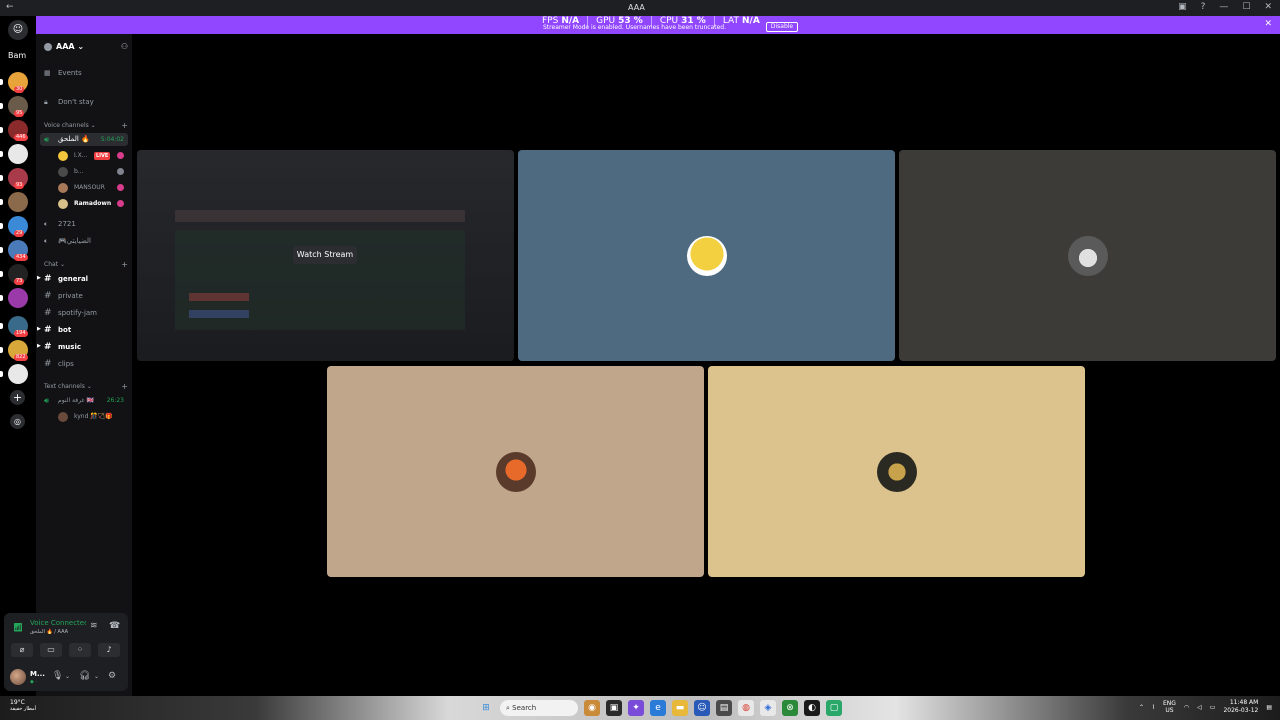  Describe the element at coordinates (84, 676) in the screenshot. I see `headphones-icon: 🎧︎` at that location.